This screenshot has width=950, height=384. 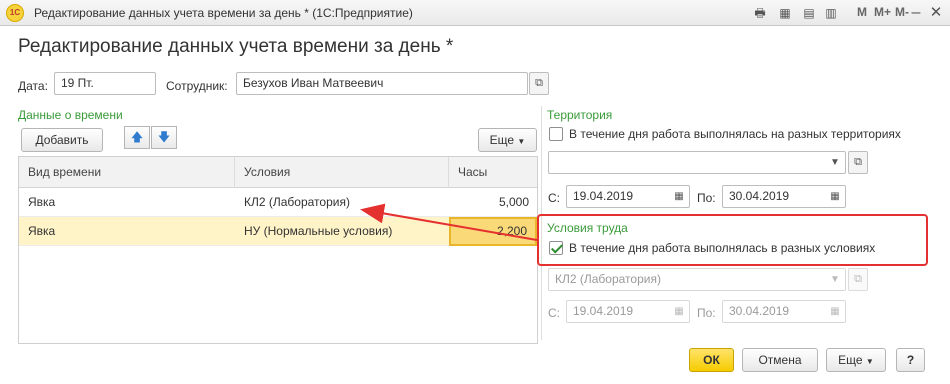 What do you see at coordinates (539, 83) in the screenshot?
I see `open-employee-icon: ⧉` at bounding box center [539, 83].